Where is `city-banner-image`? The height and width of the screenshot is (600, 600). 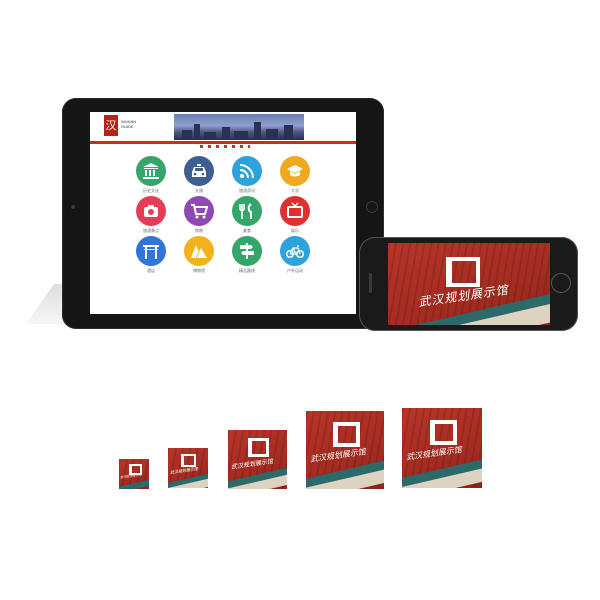 city-banner-image is located at coordinates (239, 127).